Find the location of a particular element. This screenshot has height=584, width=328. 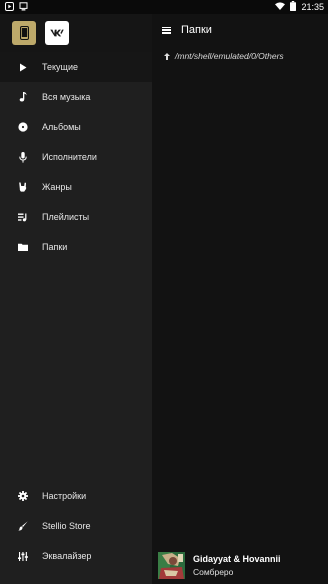

track-subtitle: Сомбреро is located at coordinates (213, 571).